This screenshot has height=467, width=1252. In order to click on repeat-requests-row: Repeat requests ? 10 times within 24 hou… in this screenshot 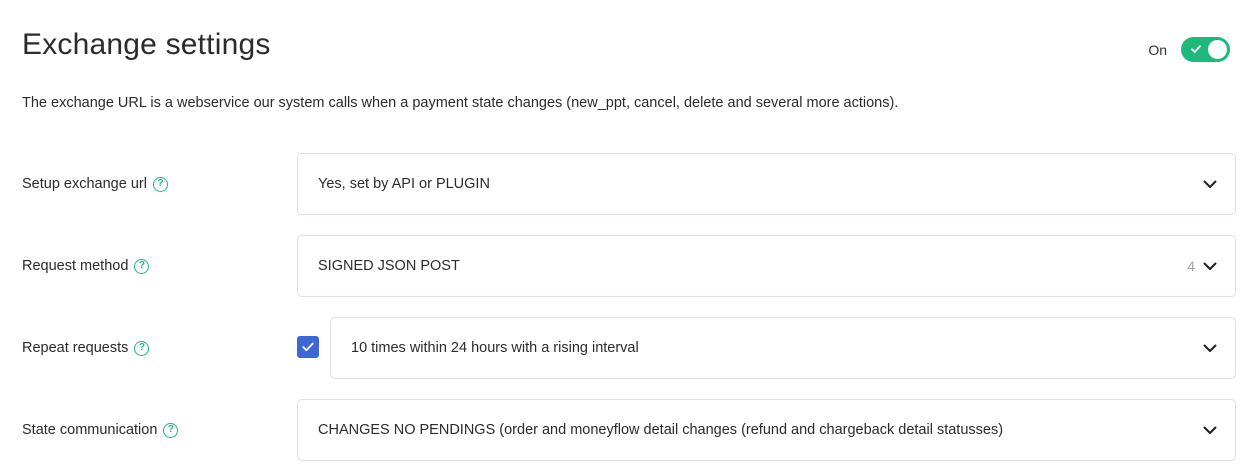, I will do `click(626, 348)`.